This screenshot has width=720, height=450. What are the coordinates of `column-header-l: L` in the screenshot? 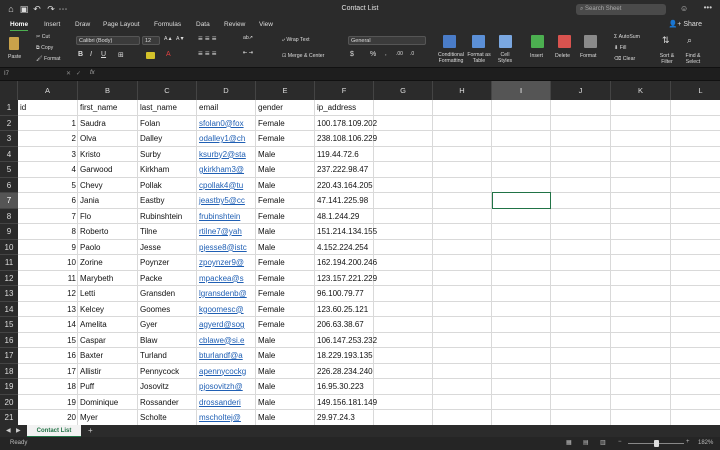 It's located at (695, 90).